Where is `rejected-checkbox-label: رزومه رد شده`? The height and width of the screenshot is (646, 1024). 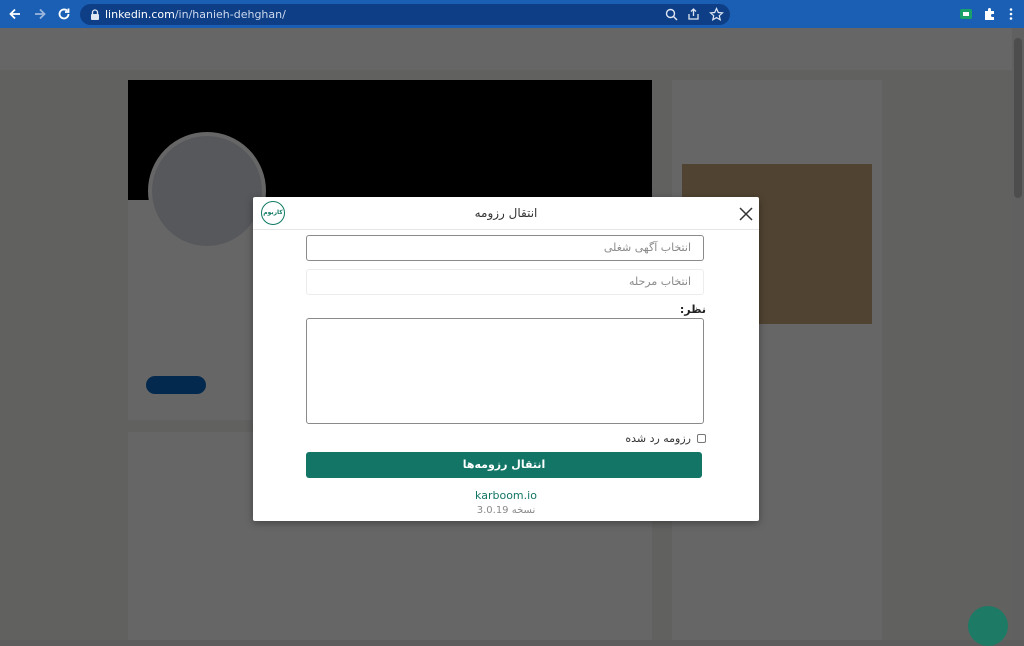
rejected-checkbox-label: رزومه رد شده is located at coordinates (658, 438).